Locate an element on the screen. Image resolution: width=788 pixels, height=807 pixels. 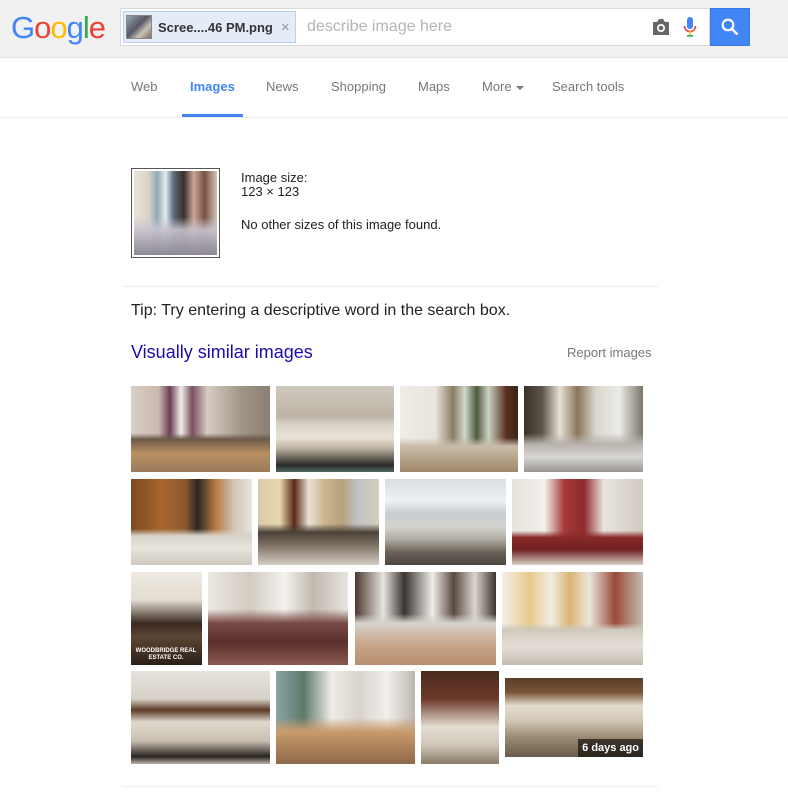
top-bar: Google Scree....46 PM.png × is located at coordinates (394, 29).